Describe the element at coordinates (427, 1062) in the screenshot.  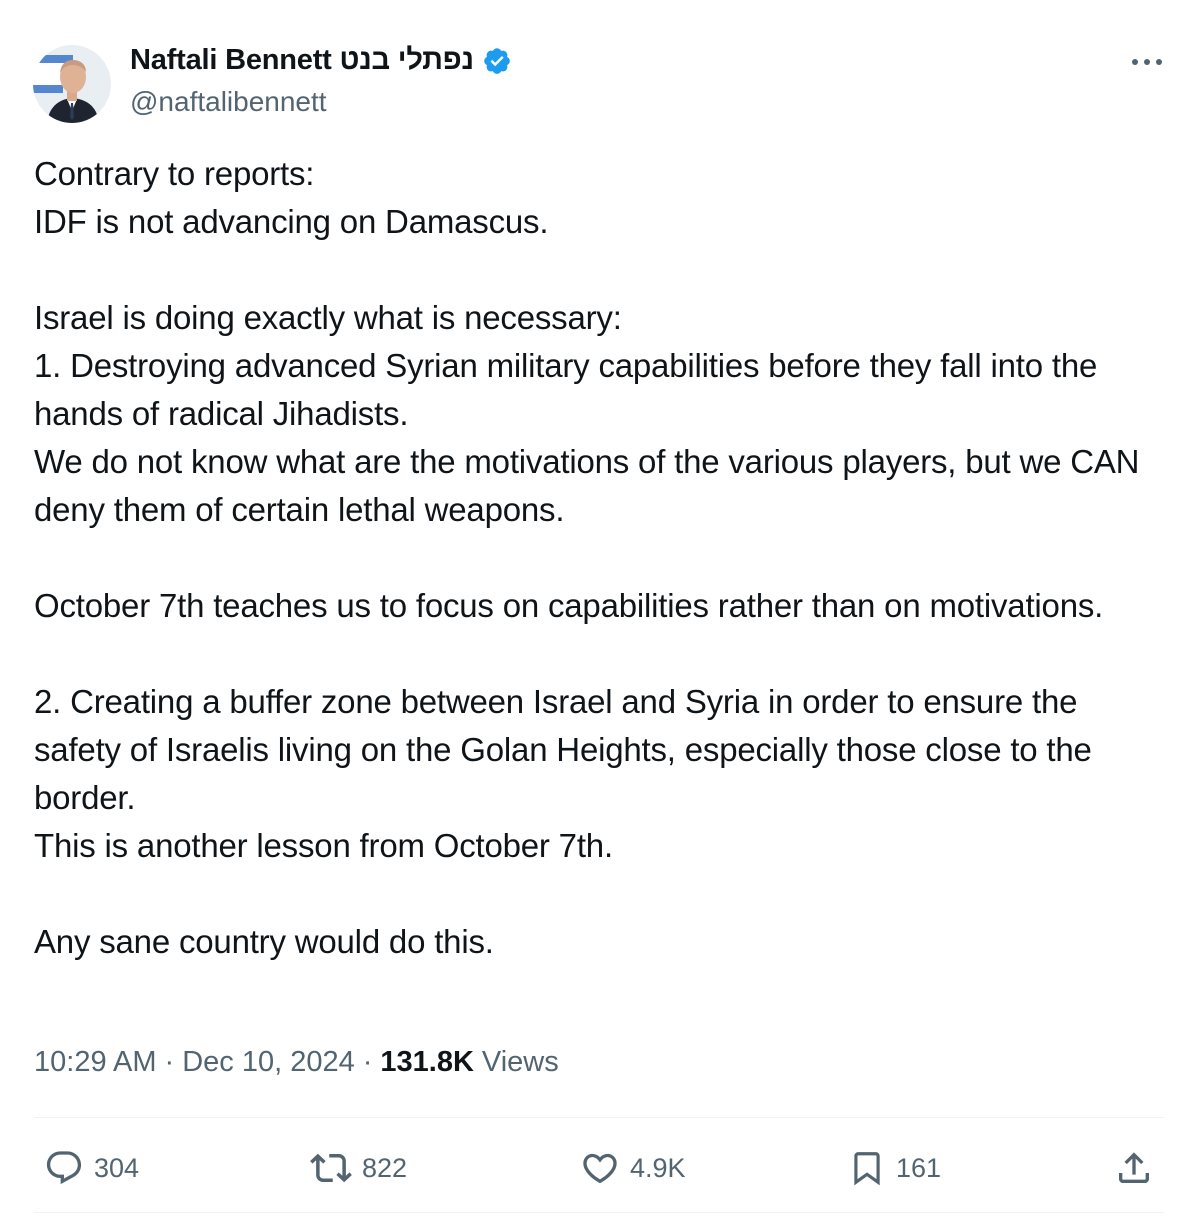
I see `views-count: 131.8K` at that location.